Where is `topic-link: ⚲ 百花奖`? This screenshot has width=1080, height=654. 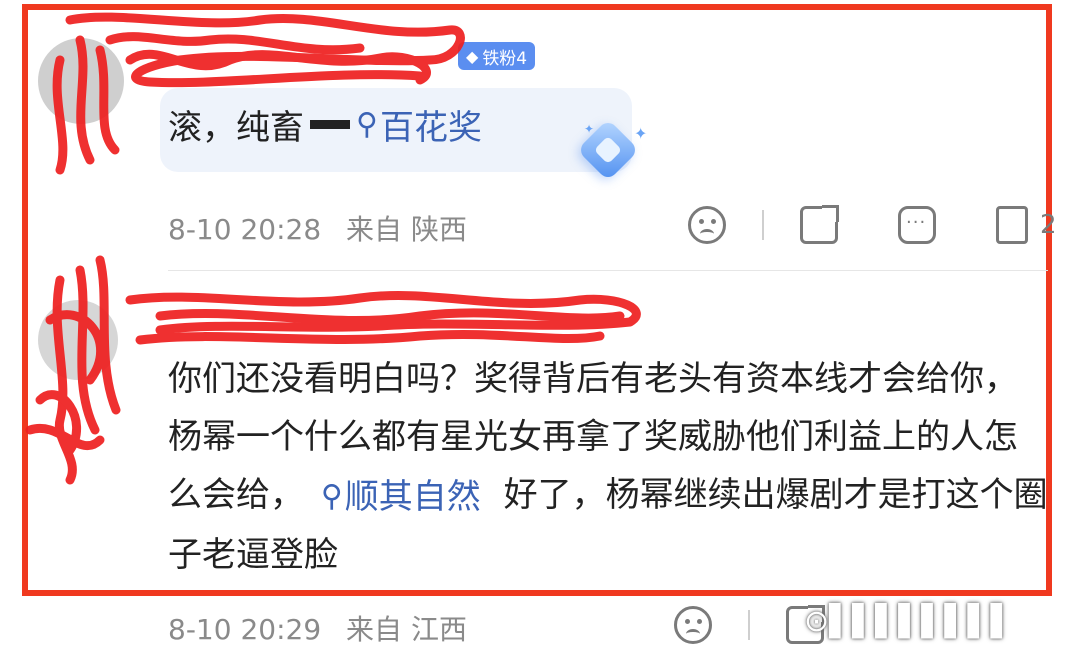 topic-link: ⚲ 百花奖 is located at coordinates (419, 124).